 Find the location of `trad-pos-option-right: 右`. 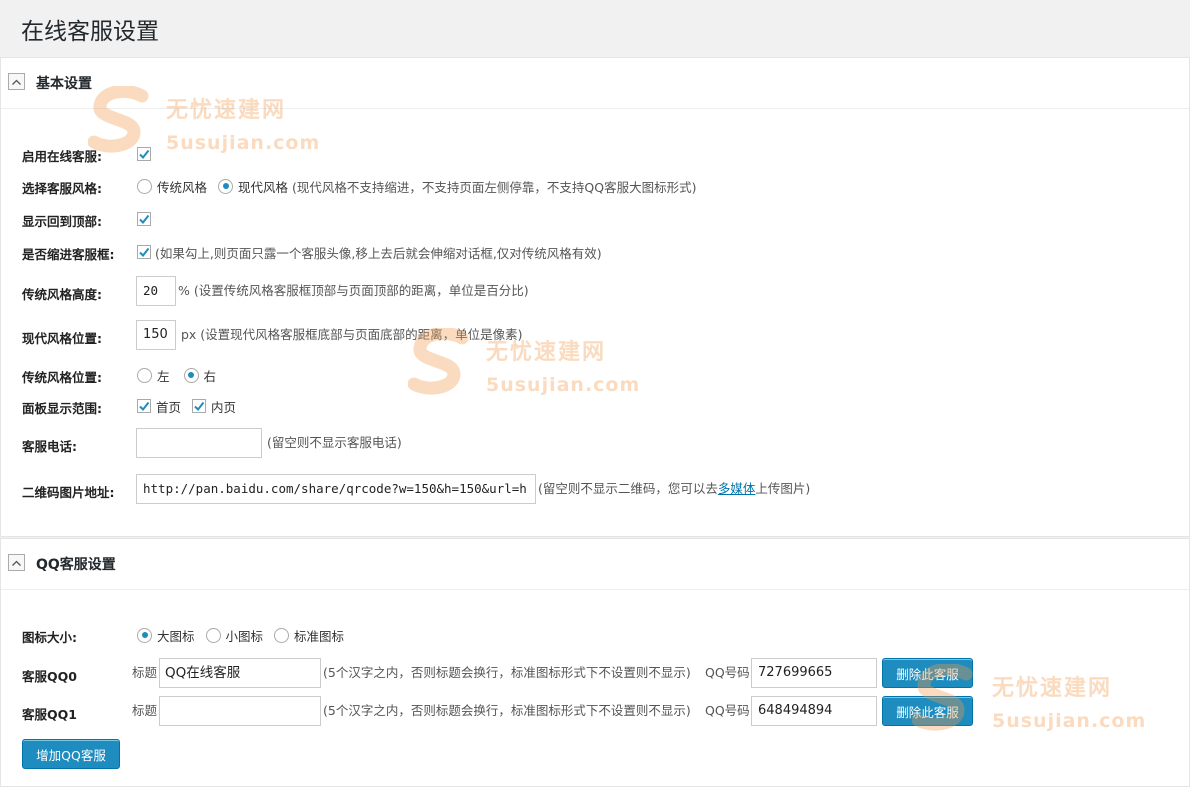

trad-pos-option-right: 右 is located at coordinates (210, 376).